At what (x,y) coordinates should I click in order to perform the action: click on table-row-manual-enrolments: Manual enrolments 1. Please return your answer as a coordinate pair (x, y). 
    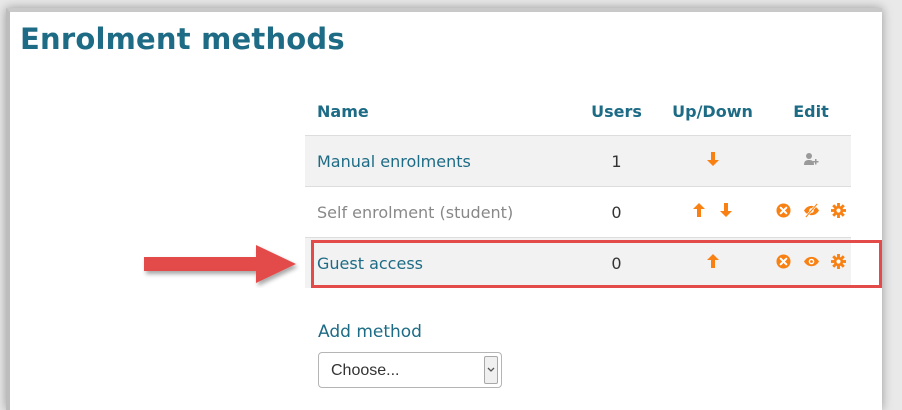
    Looking at the image, I should click on (578, 161).